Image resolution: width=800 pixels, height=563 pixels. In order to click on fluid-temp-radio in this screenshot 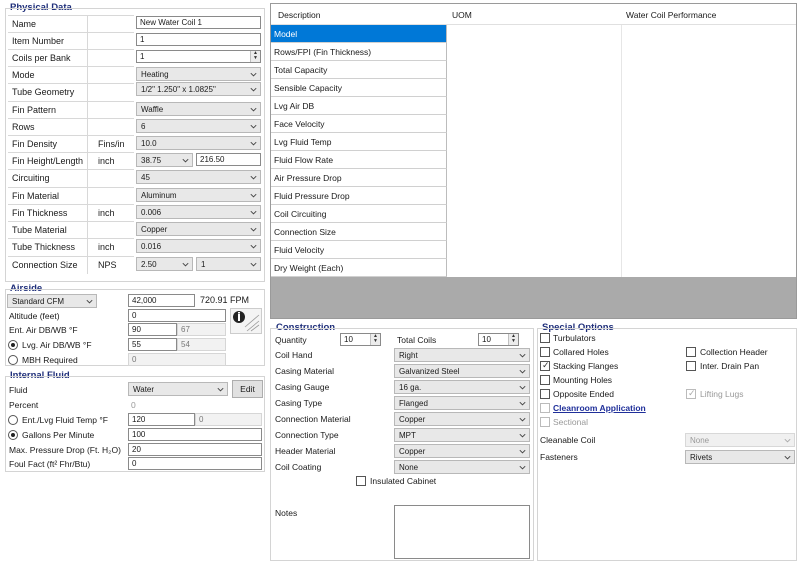, I will do `click(13, 420)`.